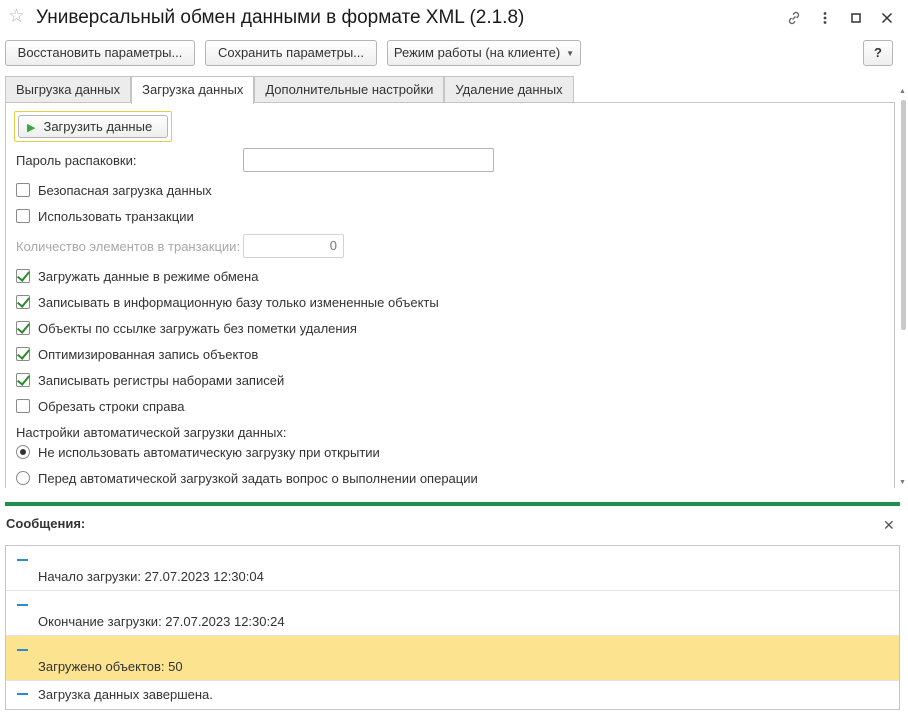 The height and width of the screenshot is (715, 908). Describe the element at coordinates (31, 128) in the screenshot. I see `play-icon: ▶` at that location.